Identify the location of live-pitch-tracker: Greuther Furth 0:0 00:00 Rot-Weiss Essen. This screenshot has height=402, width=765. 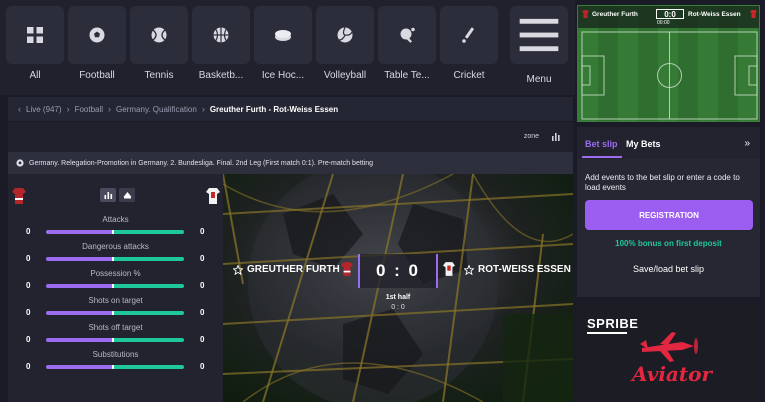
(668, 63).